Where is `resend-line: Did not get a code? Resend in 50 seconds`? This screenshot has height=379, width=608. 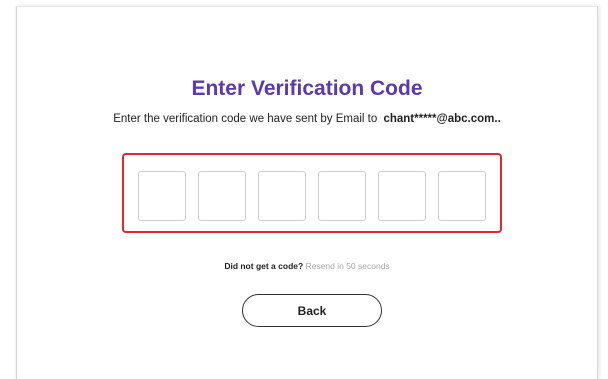 resend-line: Did not get a code? Resend in 50 seconds is located at coordinates (307, 266).